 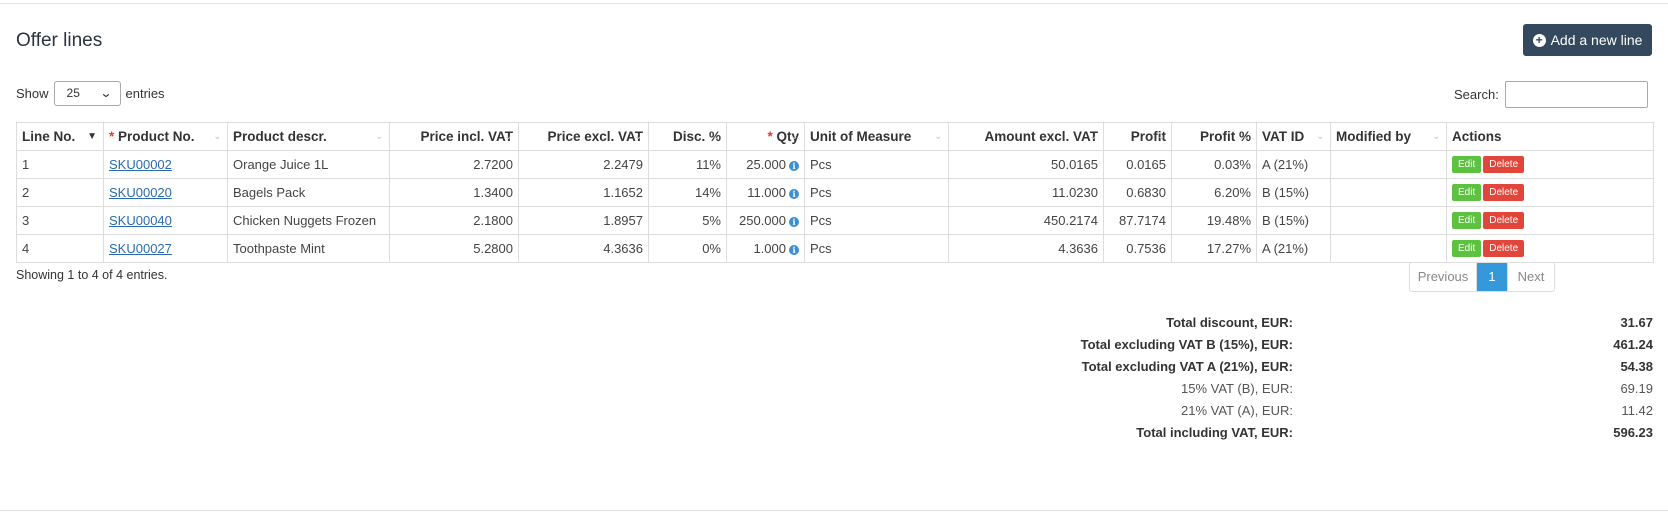 What do you see at coordinates (140, 220) in the screenshot?
I see `product-link: SKU00040` at bounding box center [140, 220].